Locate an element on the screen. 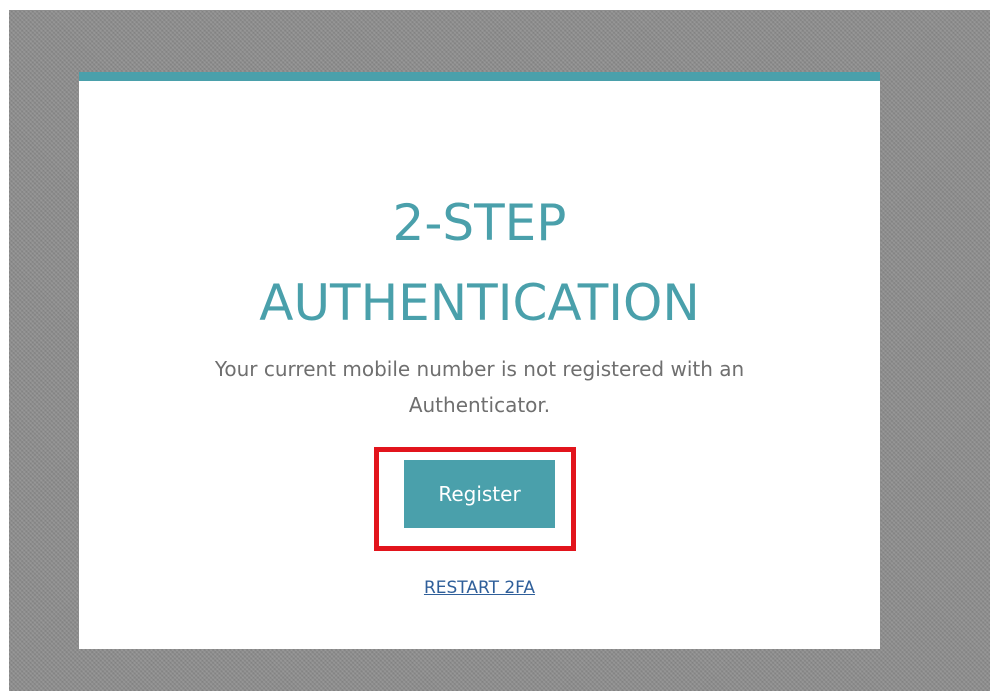  restart-2fa-container: RESTART 2FA is located at coordinates (479, 588).